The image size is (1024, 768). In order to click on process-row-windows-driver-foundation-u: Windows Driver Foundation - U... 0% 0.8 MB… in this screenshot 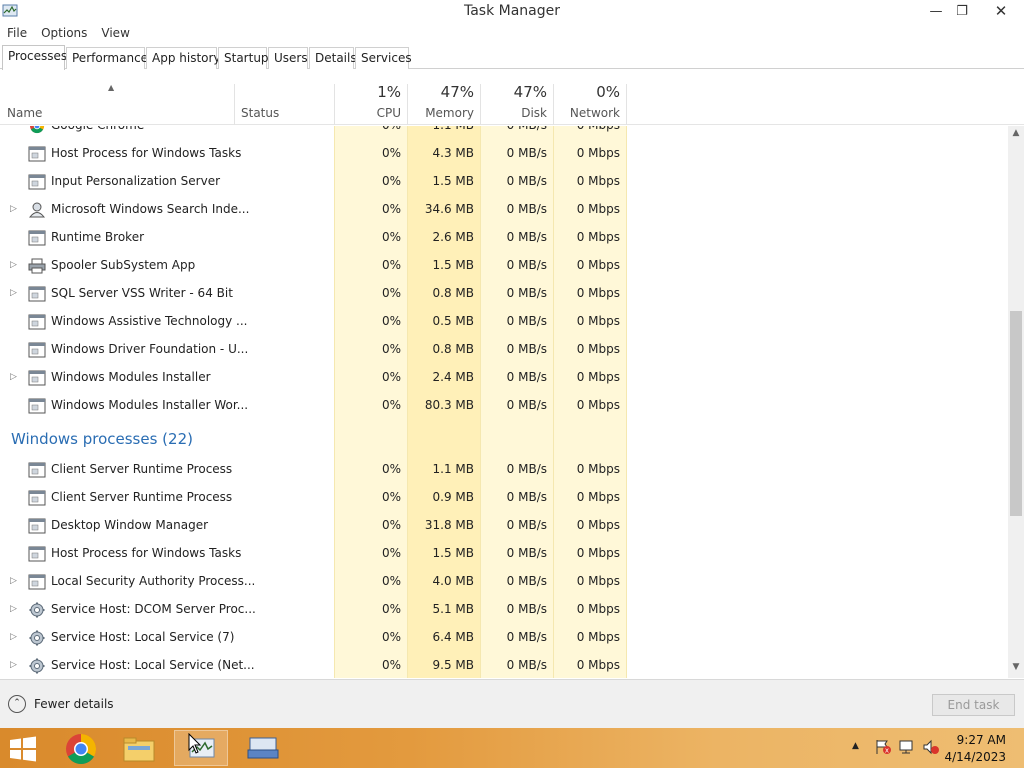, I will do `click(505, 350)`.